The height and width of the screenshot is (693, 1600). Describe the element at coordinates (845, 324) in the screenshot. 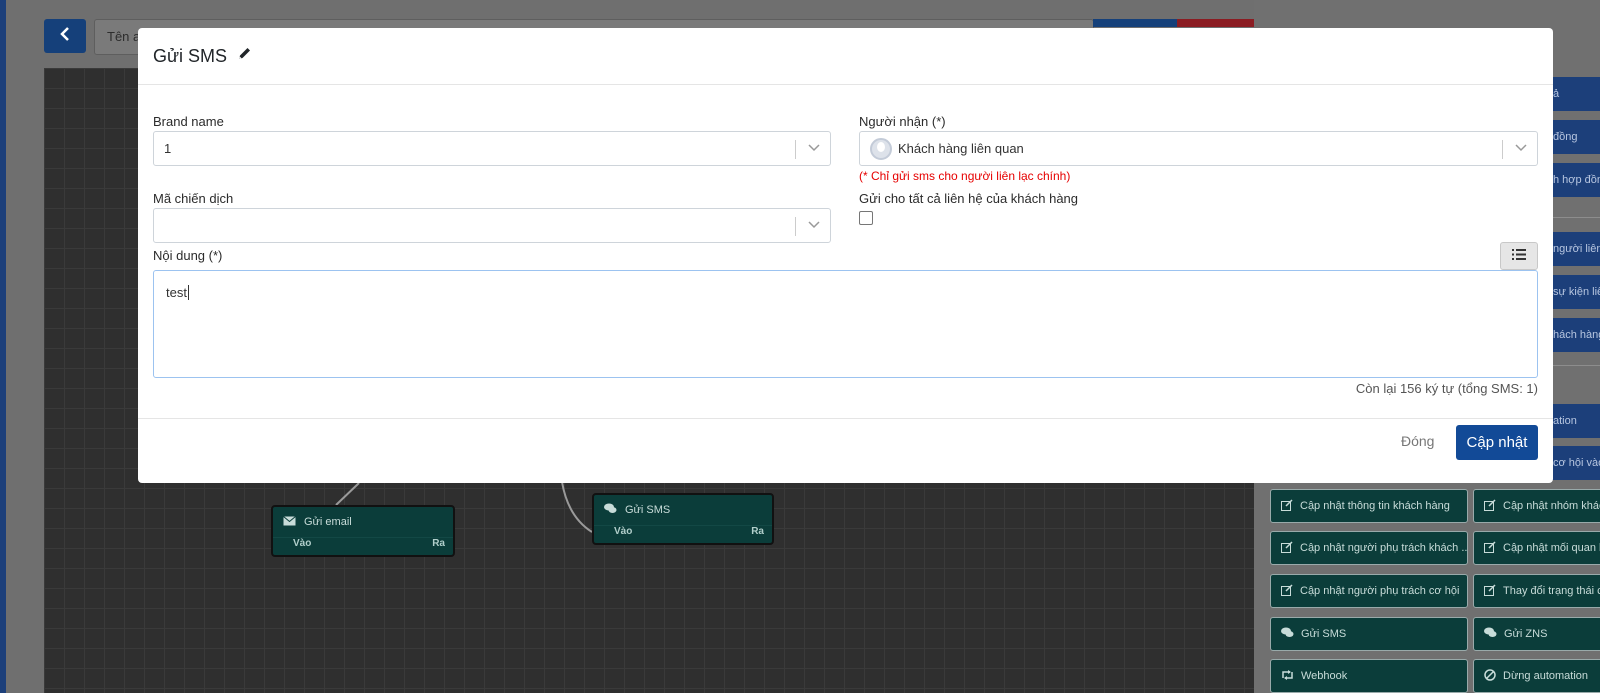

I see `content-textarea: test` at that location.